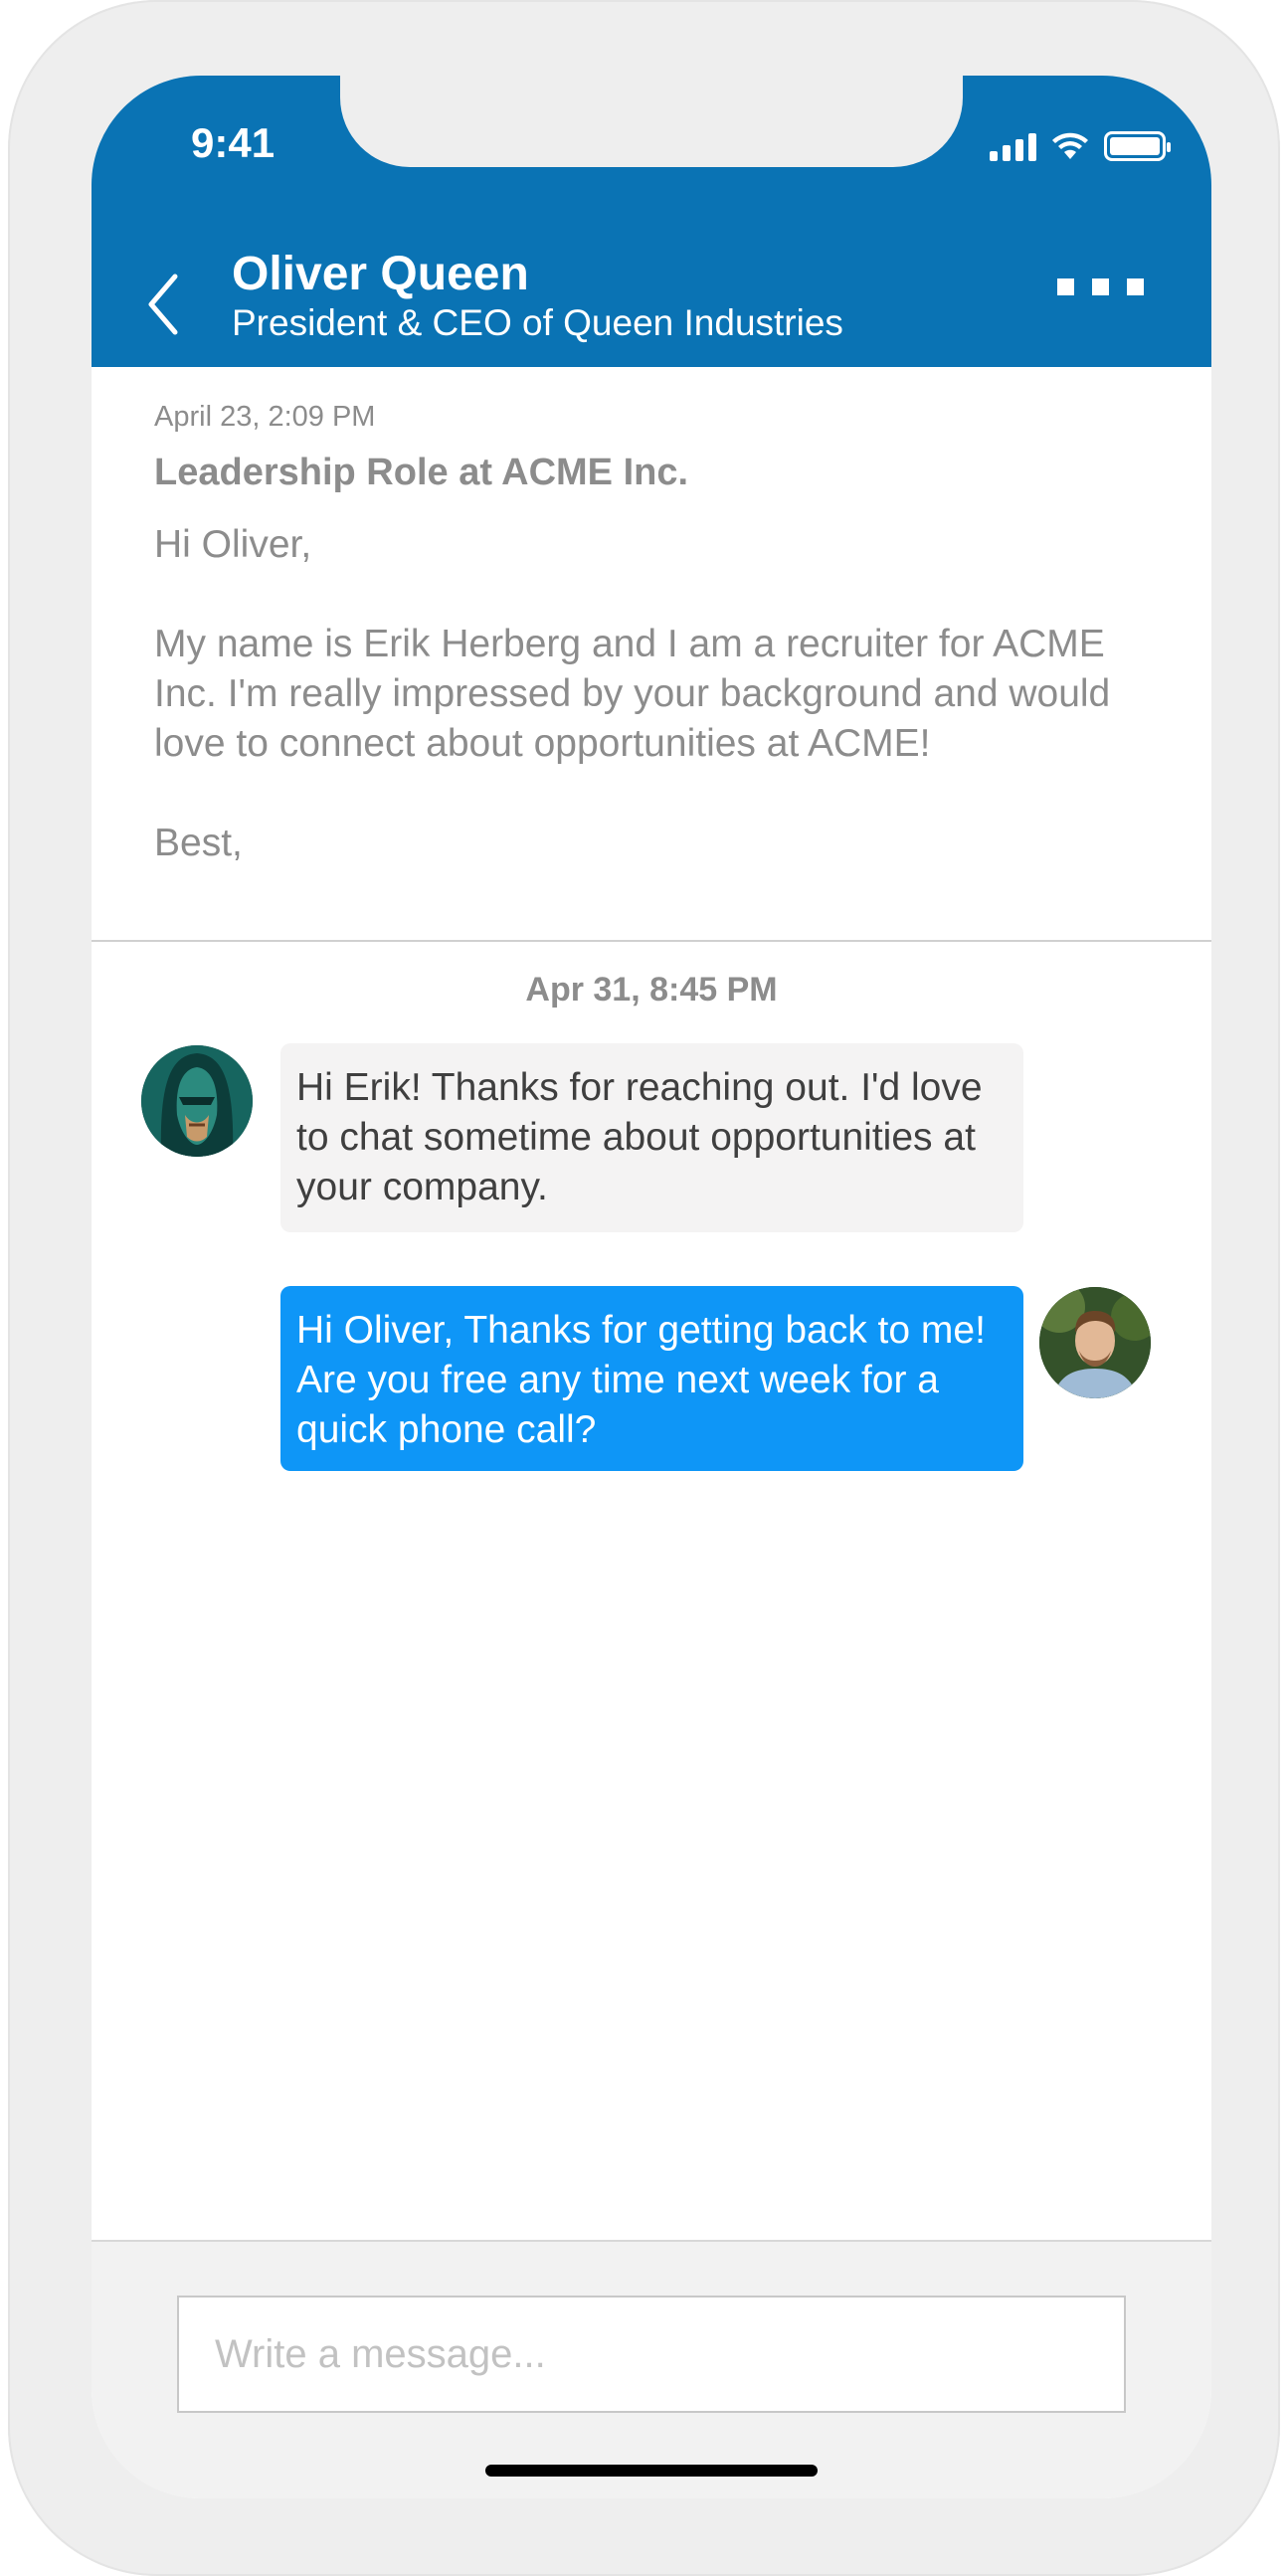 The width and height of the screenshot is (1288, 2576). Describe the element at coordinates (651, 941) in the screenshot. I see `section-divider` at that location.